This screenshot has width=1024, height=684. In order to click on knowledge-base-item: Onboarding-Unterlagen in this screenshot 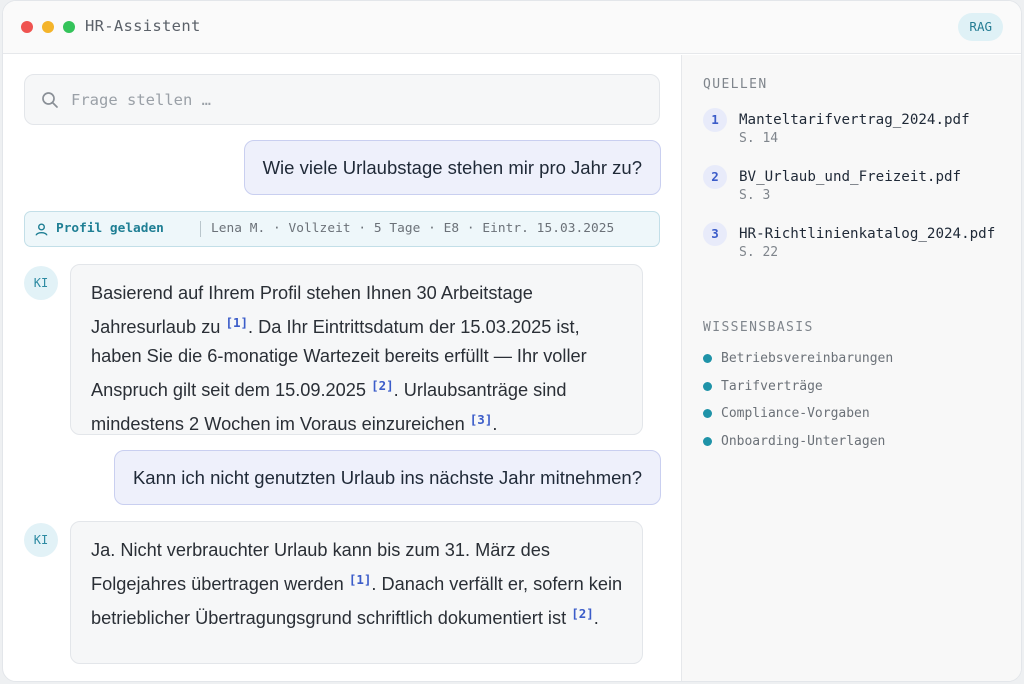, I will do `click(853, 442)`.